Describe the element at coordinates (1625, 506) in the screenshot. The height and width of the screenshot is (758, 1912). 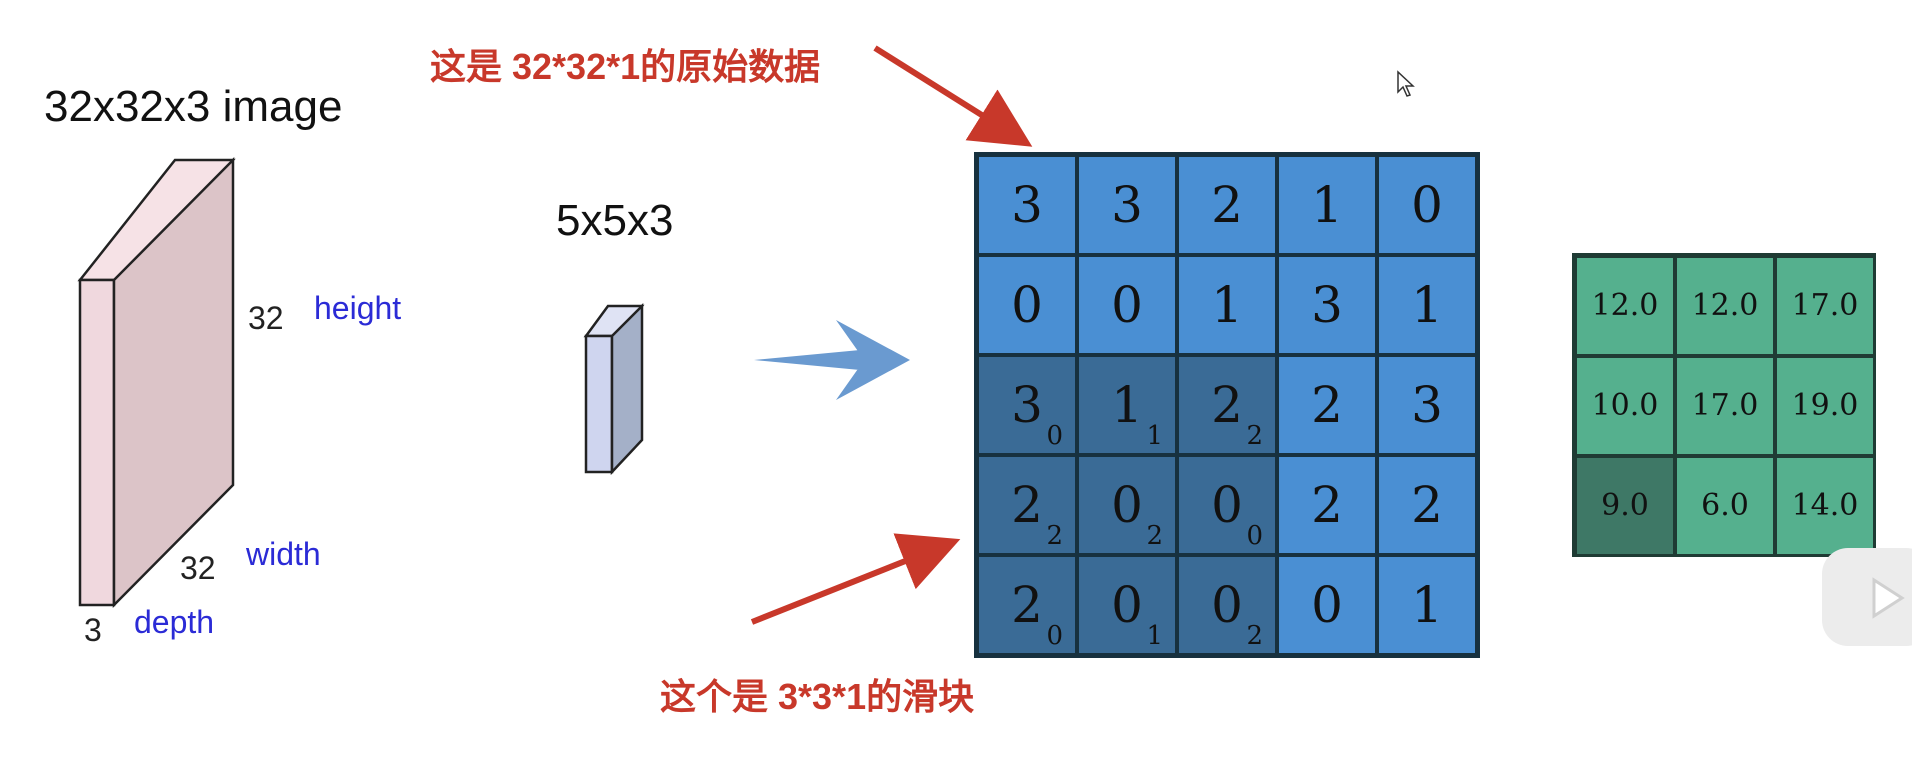
I see `output-cell: 9.0` at that location.